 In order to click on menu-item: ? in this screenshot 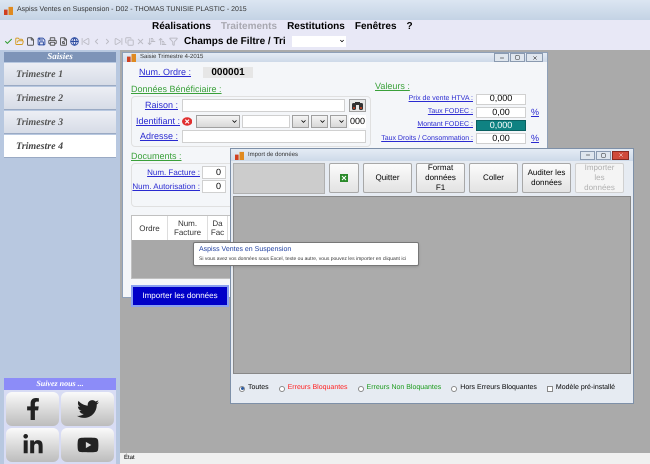, I will do `click(409, 26)`.